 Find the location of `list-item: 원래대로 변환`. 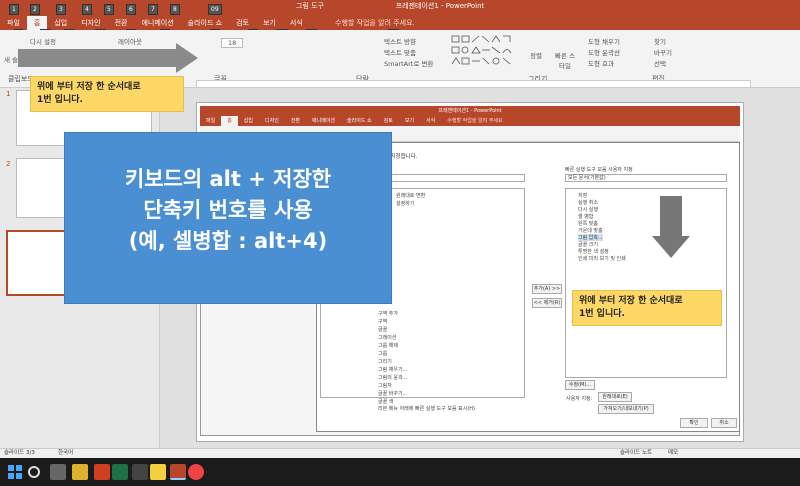

list-item: 원래대로 변환 is located at coordinates (410, 195).